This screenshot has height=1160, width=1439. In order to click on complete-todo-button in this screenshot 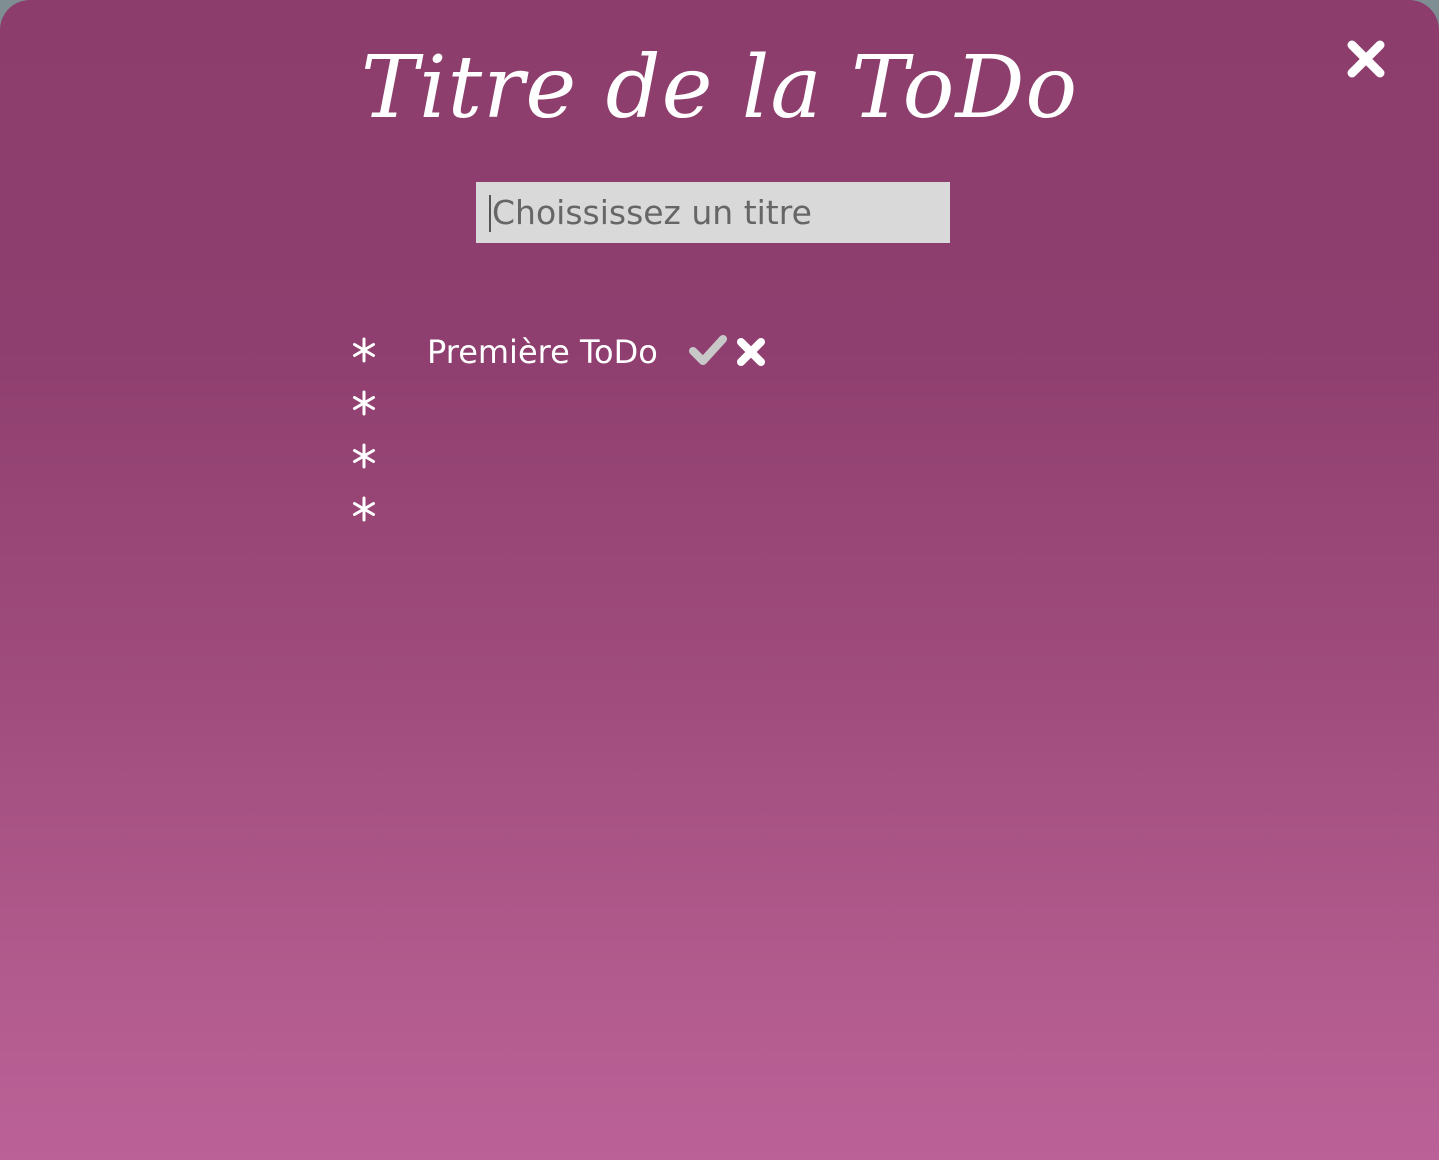, I will do `click(708, 350)`.